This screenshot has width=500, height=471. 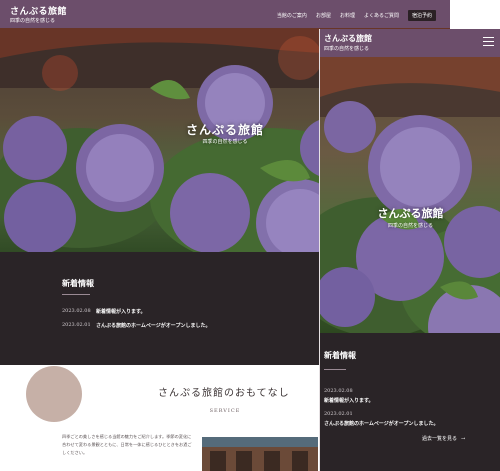 I want to click on nav-item-faq: よくあるご質問, so click(x=381, y=15).